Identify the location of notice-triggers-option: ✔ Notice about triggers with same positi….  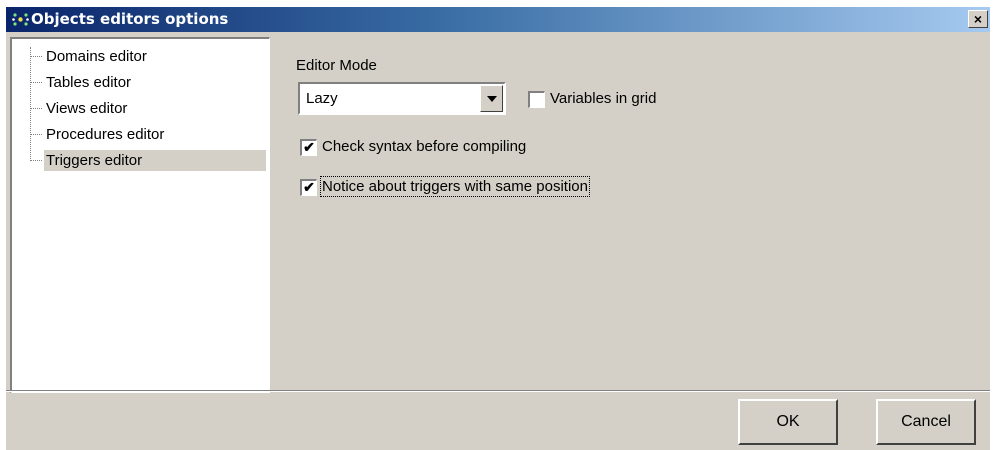
(470, 187).